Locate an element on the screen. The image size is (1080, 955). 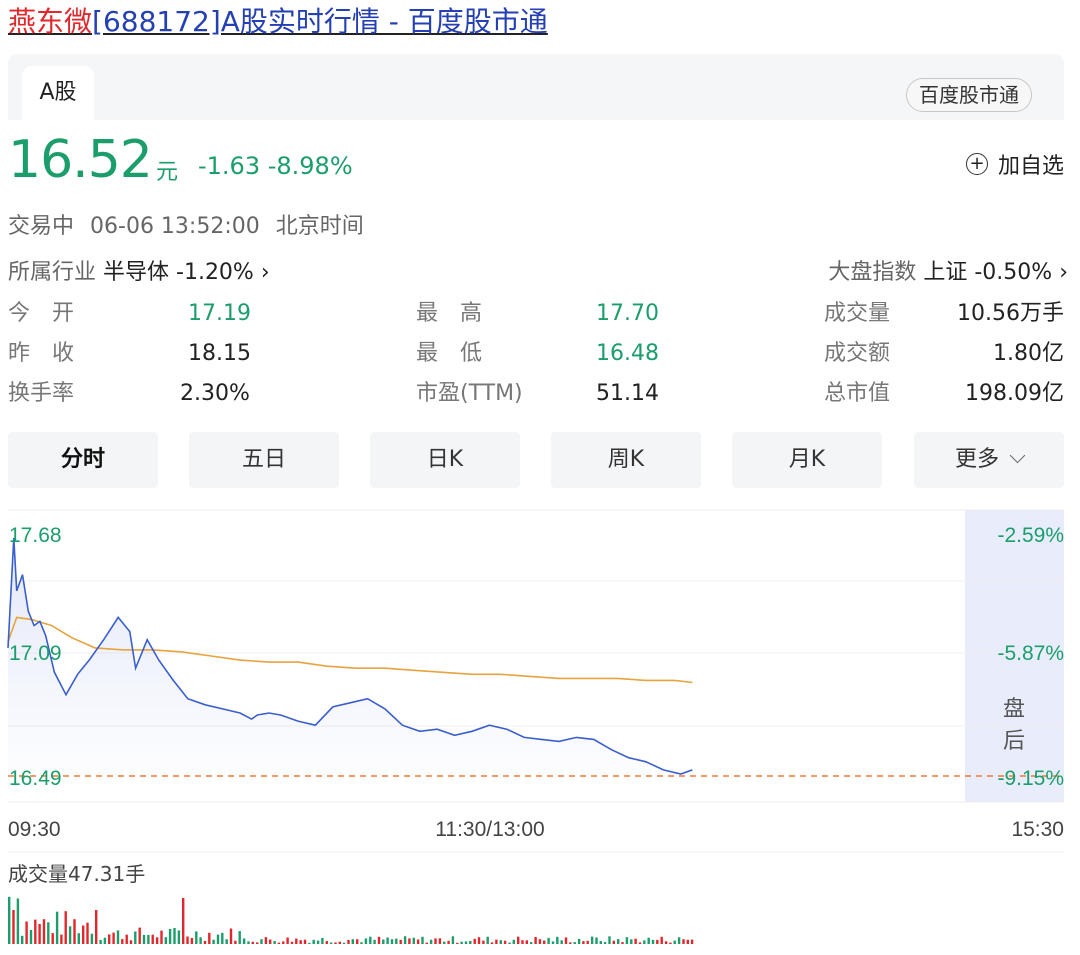
tab-intraday: 分时 is located at coordinates (83, 460).